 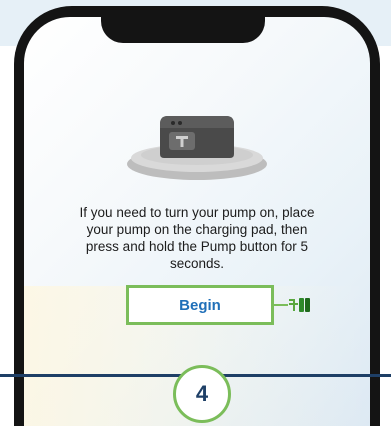 I want to click on tap-indicator-icon, so click(x=299, y=305).